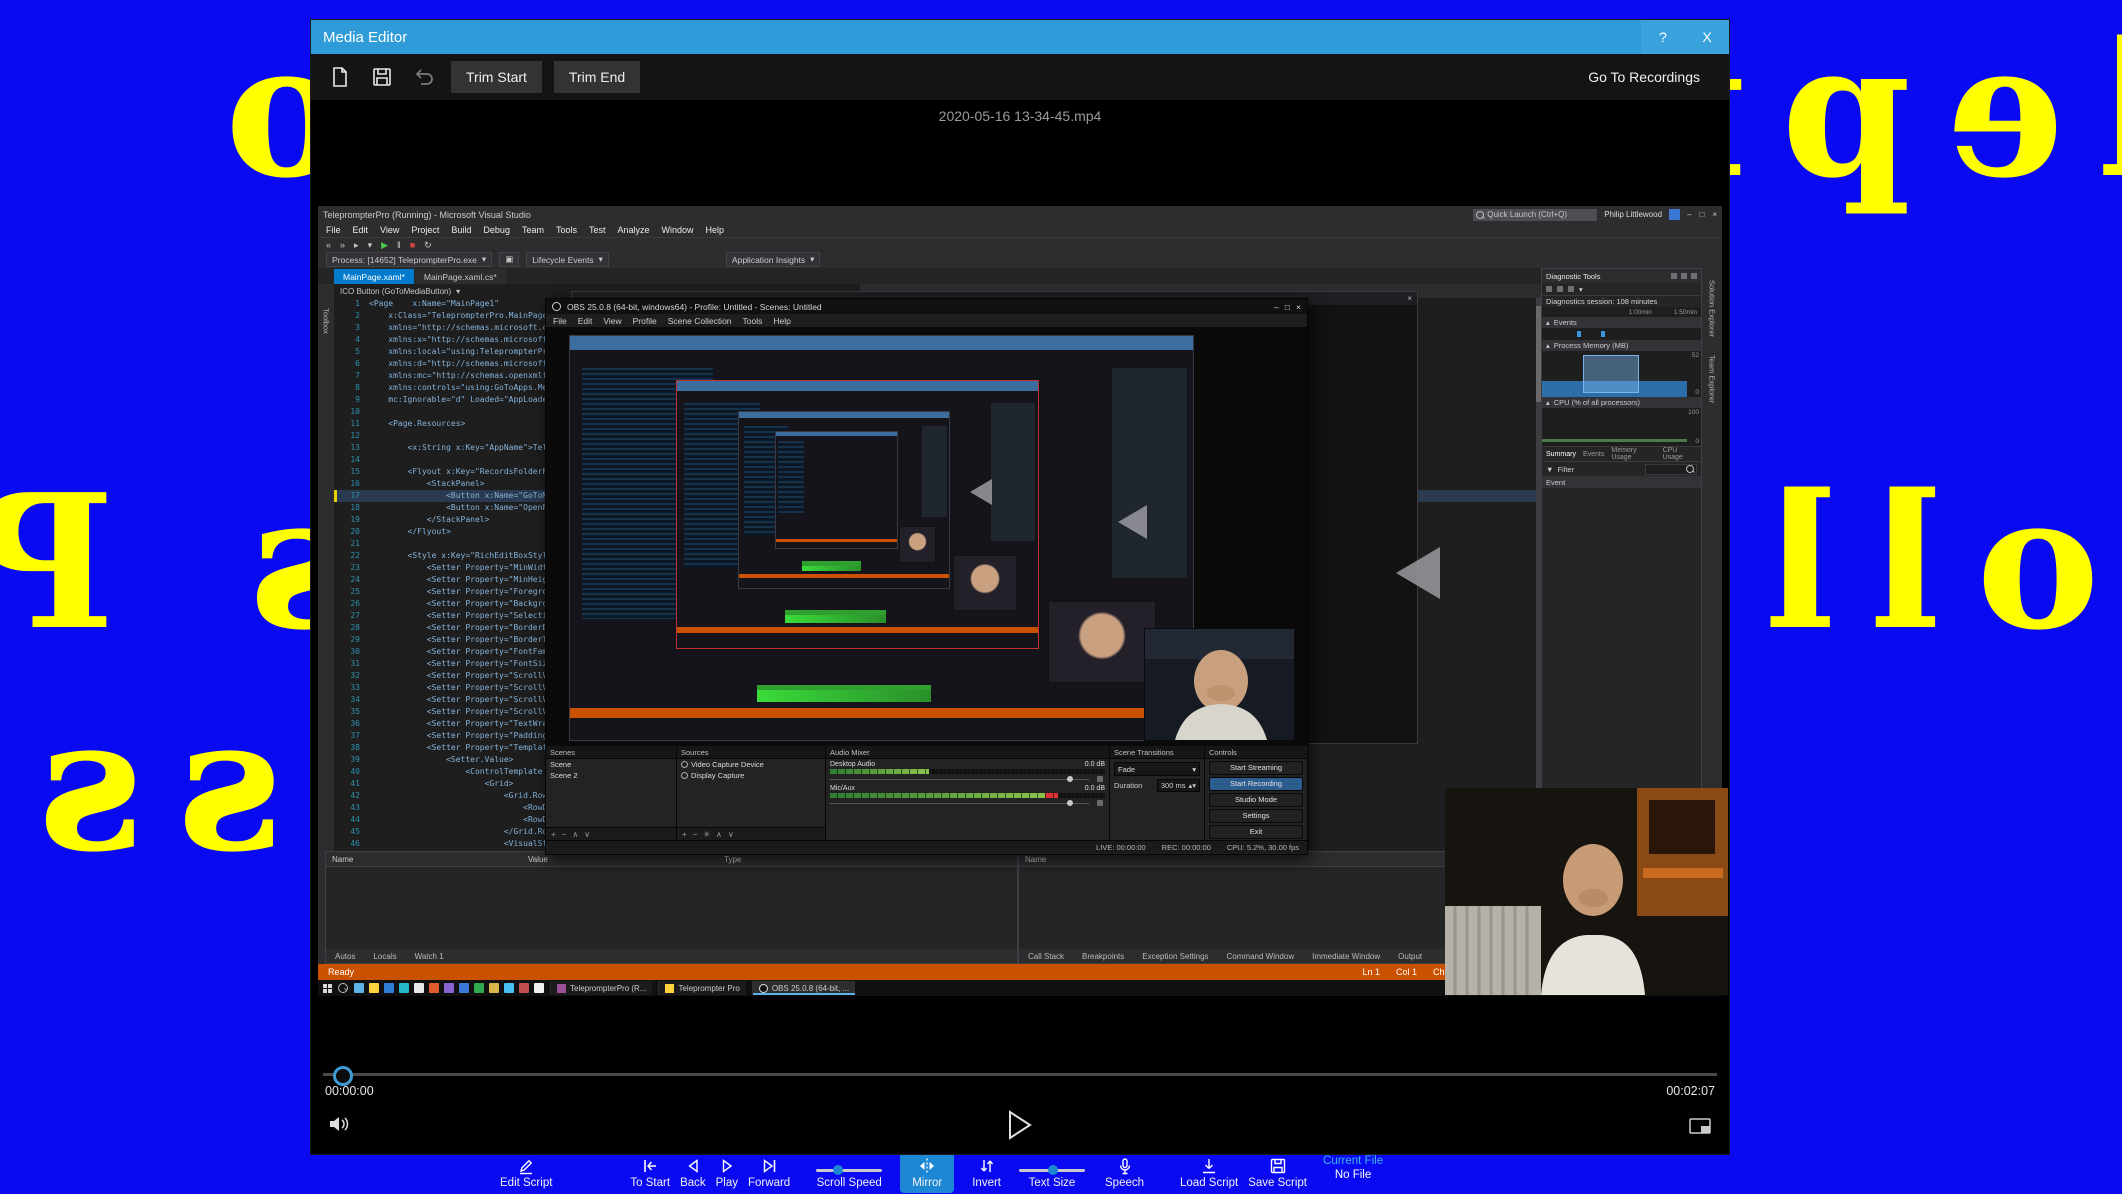 The image size is (2122, 1194). I want to click on pane-tab: Watch 1, so click(429, 956).